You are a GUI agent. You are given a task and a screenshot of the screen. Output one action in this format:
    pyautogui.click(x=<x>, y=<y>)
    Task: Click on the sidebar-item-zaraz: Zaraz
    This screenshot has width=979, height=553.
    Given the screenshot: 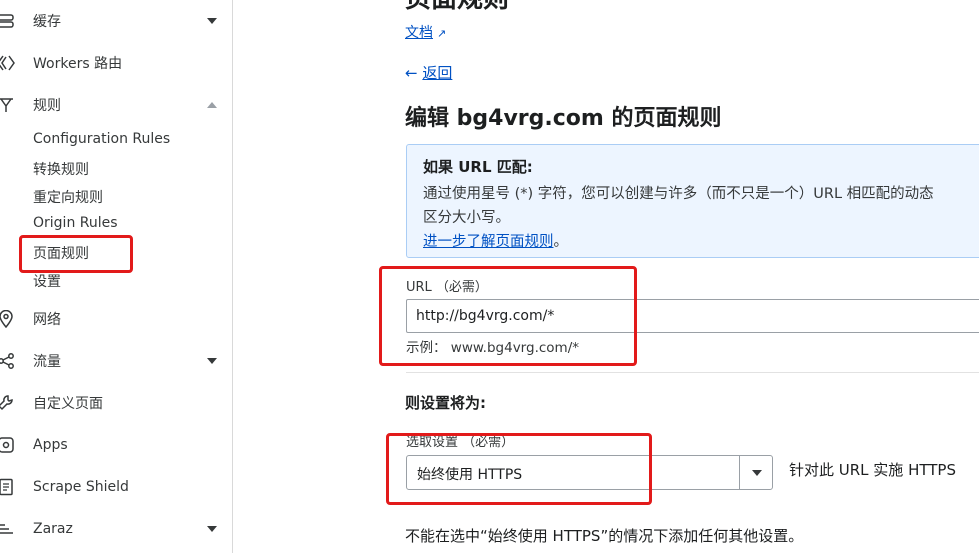 What is the action you would take?
    pyautogui.click(x=116, y=529)
    